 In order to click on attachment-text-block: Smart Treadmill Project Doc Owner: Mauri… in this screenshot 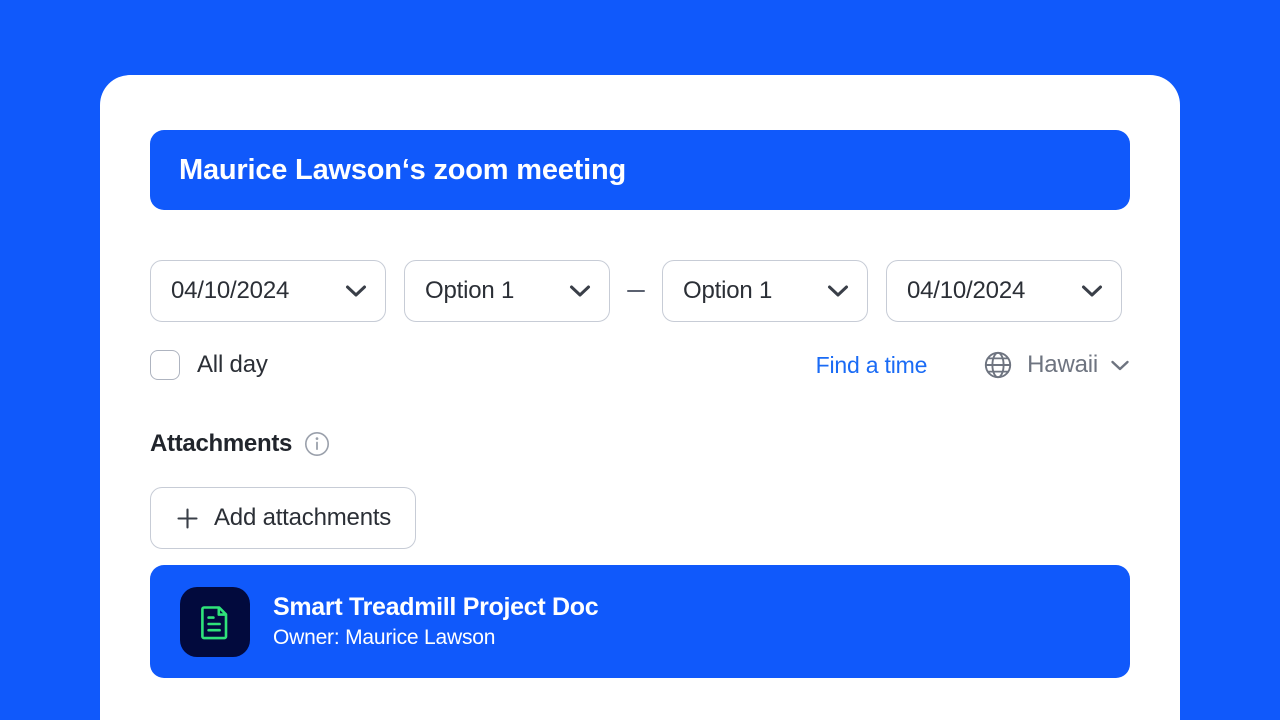, I will do `click(436, 621)`.